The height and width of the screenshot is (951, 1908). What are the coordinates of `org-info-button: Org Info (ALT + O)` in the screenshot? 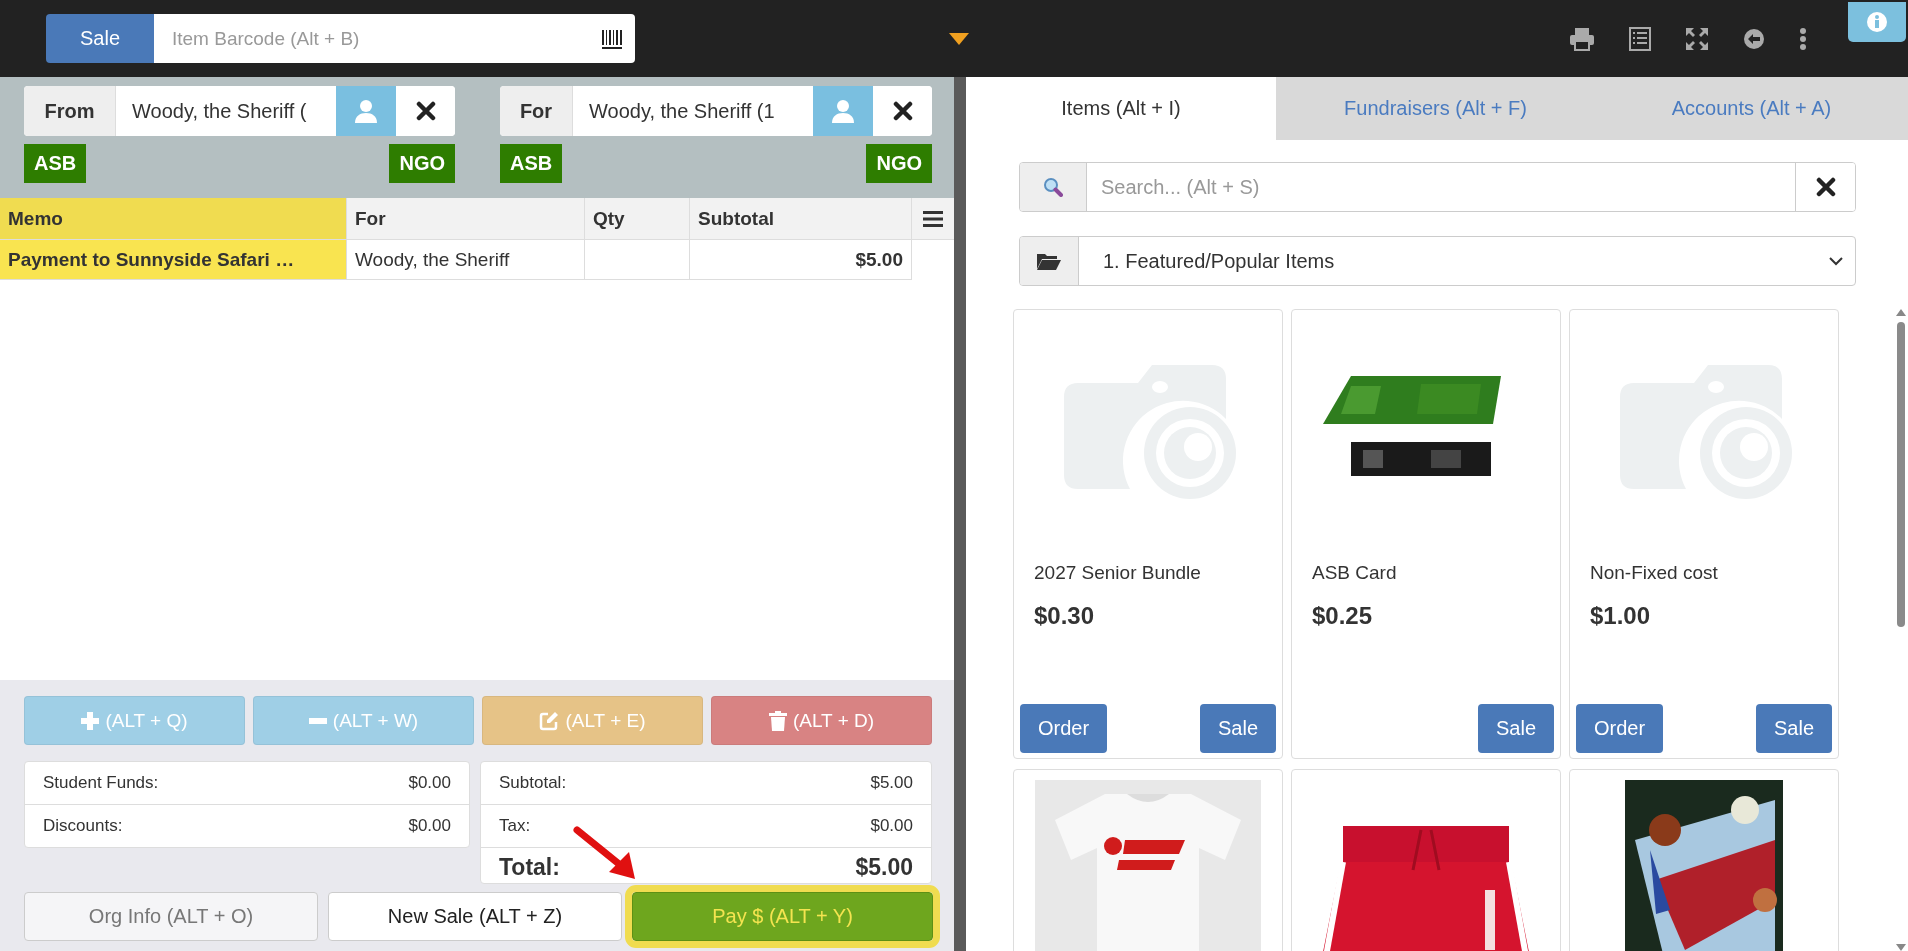 It's located at (171, 916).